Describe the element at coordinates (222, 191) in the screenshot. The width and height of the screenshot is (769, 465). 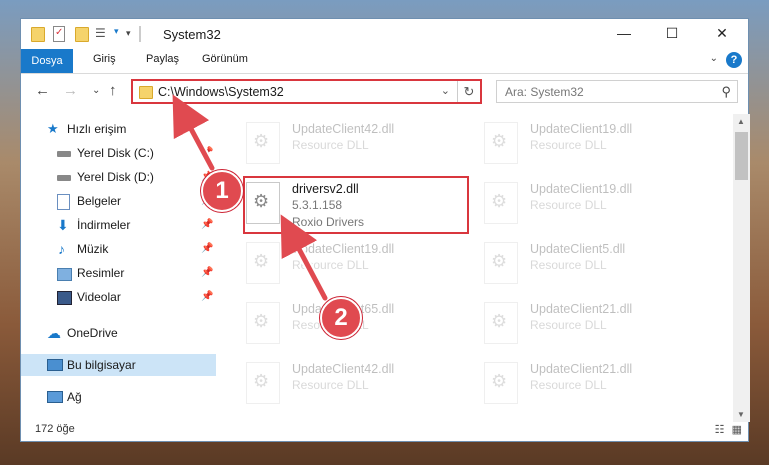
I see `step-1-badge: 1` at that location.